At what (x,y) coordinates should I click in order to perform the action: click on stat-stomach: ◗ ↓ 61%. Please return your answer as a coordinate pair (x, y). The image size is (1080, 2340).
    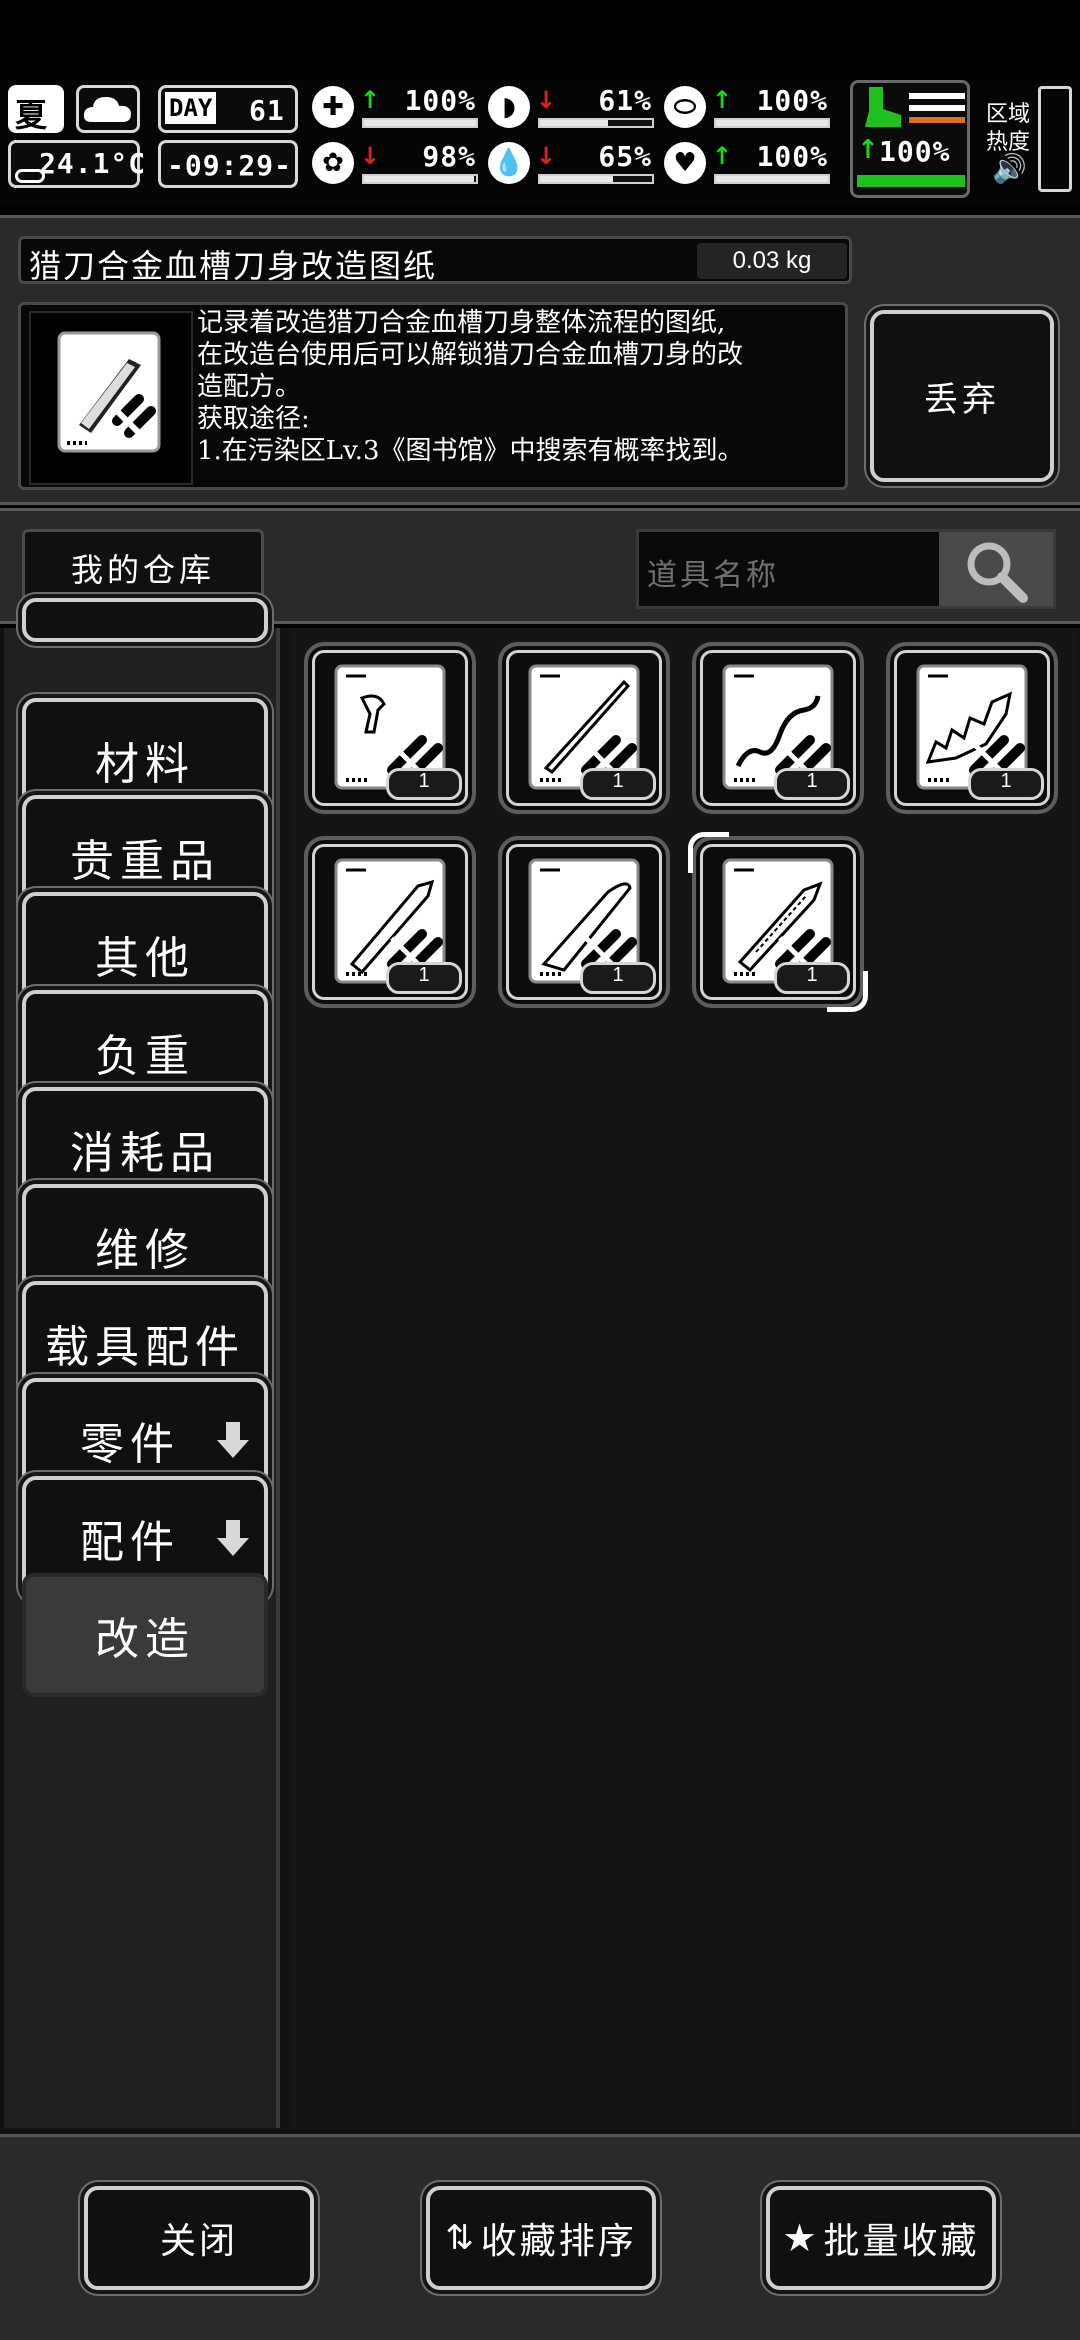
    Looking at the image, I should click on (573, 110).